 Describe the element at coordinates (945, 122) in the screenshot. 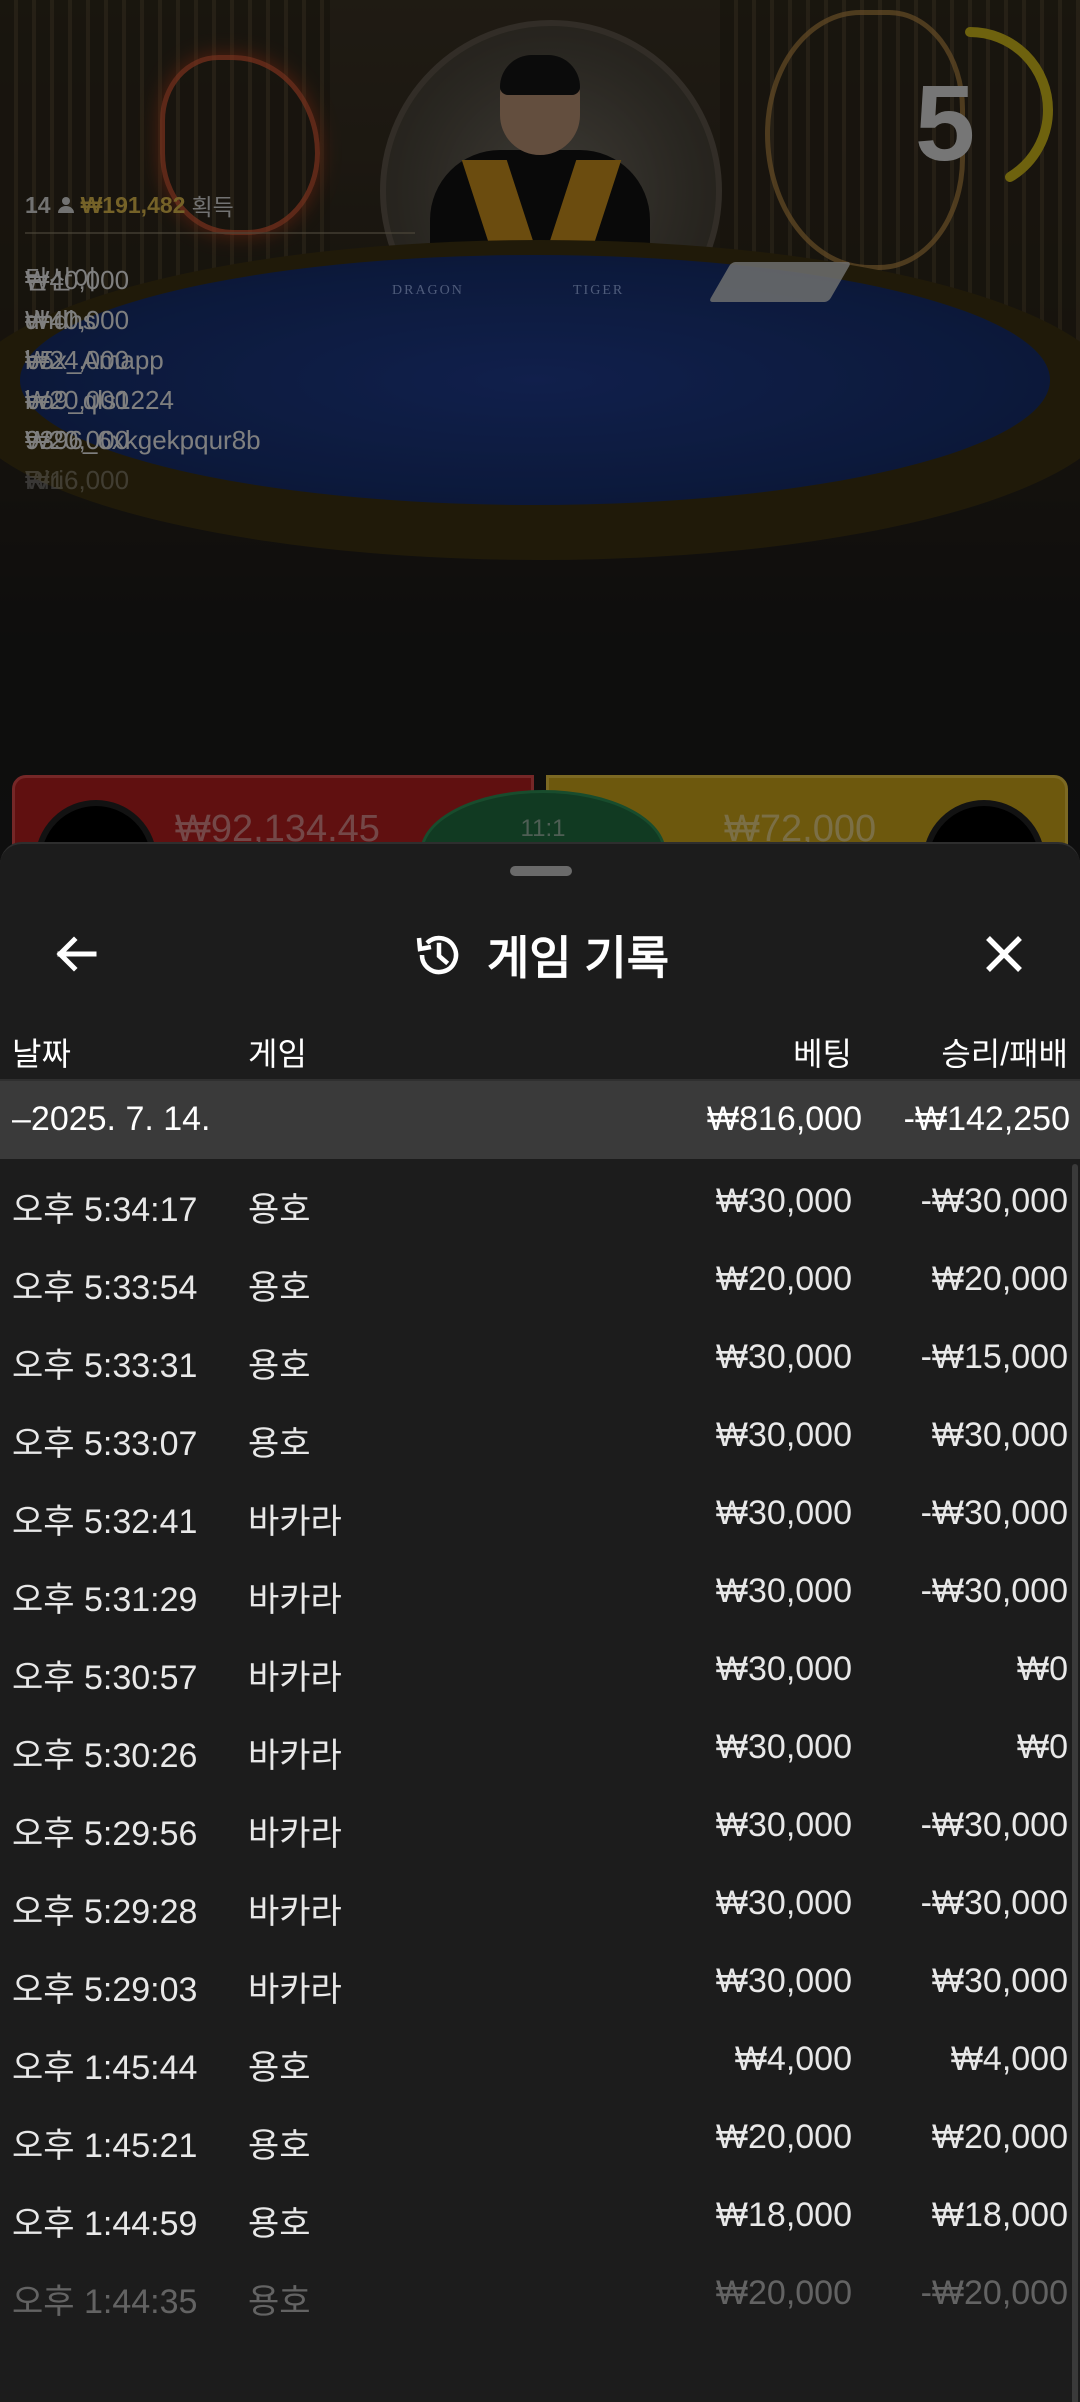

I see `countdown-timer: 5` at that location.